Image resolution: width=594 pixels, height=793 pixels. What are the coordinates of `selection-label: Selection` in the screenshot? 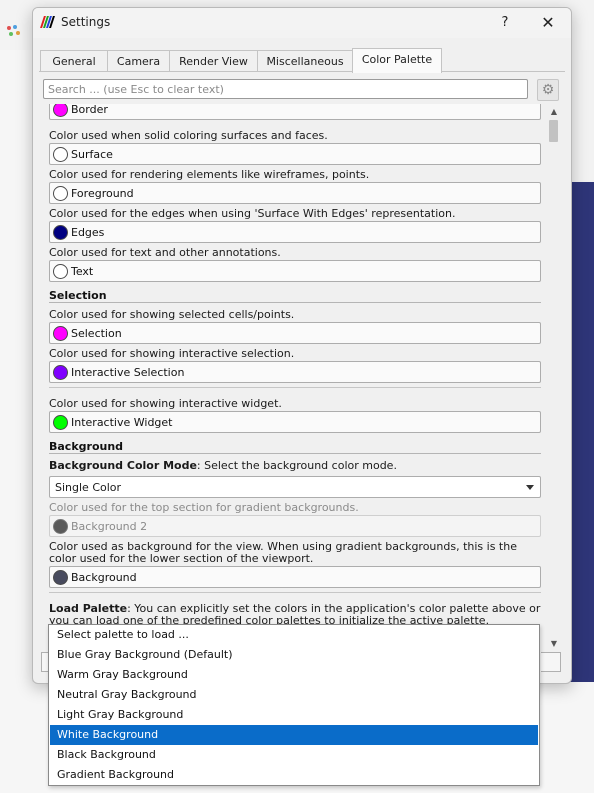 It's located at (96, 333).